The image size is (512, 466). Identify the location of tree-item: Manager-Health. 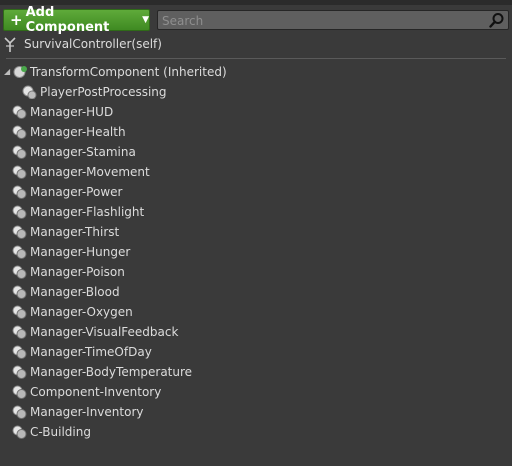
(256, 132).